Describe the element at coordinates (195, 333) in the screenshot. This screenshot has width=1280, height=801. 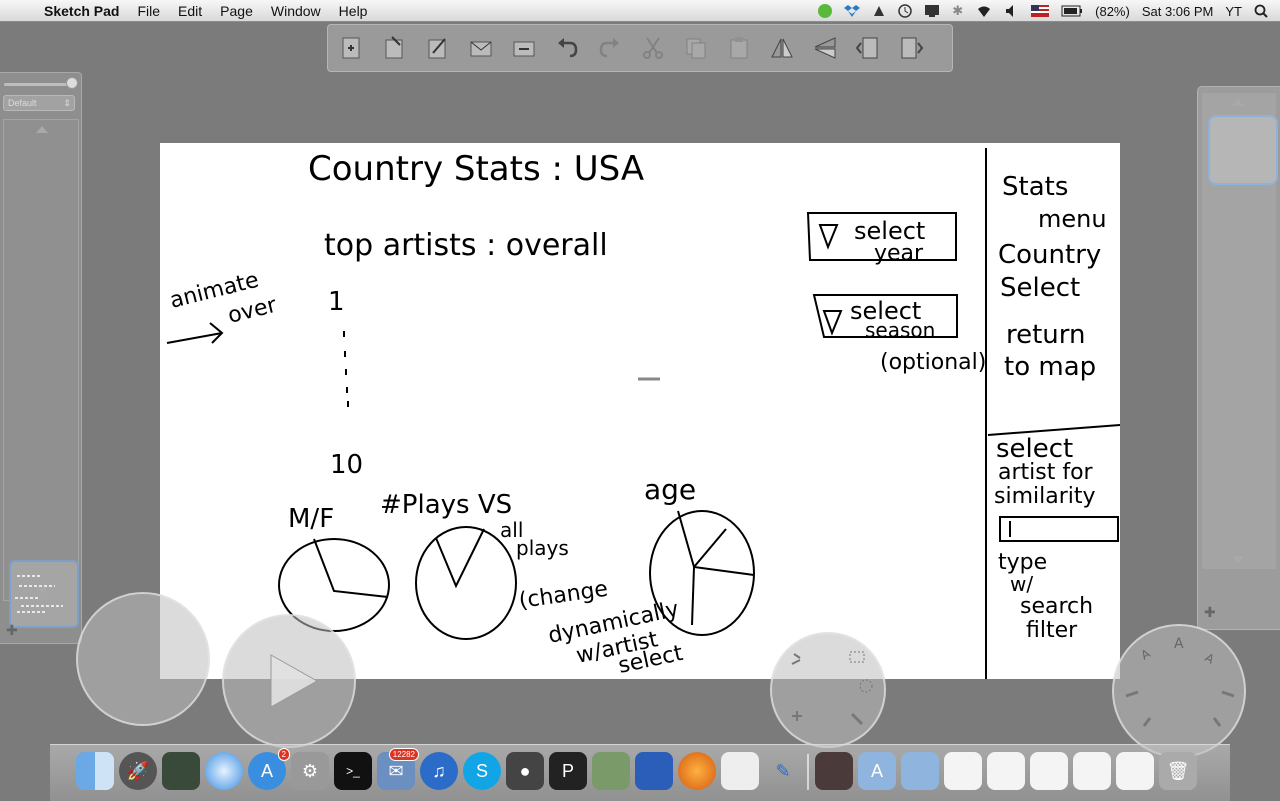
I see `animate-arrow` at that location.